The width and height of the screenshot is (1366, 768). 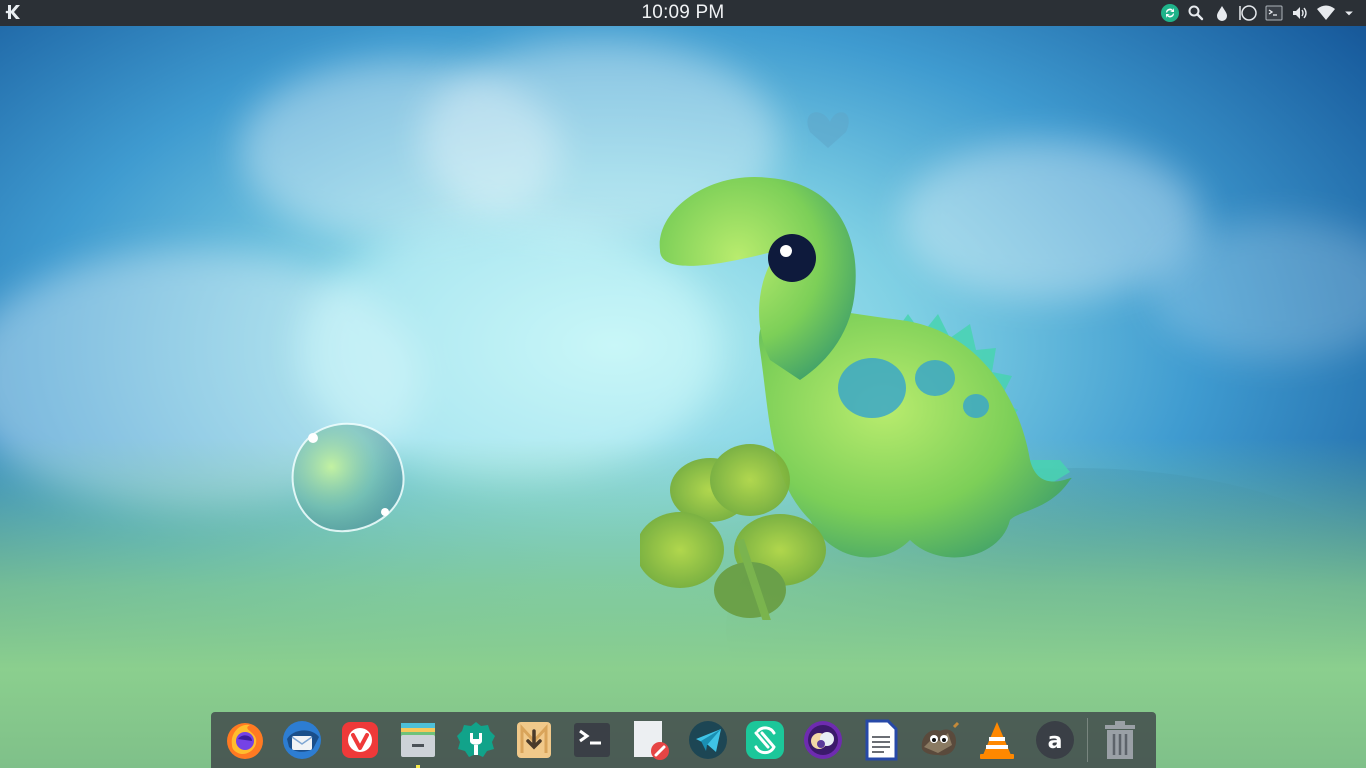 What do you see at coordinates (1088, 740) in the screenshot?
I see `dock-separator` at bounding box center [1088, 740].